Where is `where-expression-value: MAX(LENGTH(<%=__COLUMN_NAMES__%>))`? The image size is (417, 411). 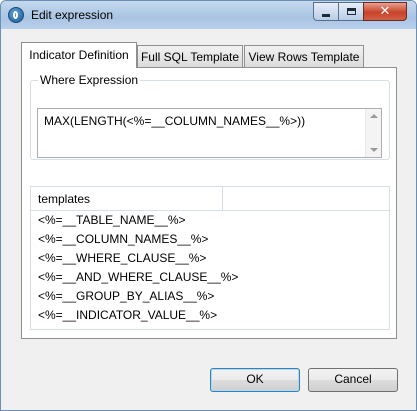 where-expression-value: MAX(LENGTH(<%=__COLUMN_NAMES__%>)) is located at coordinates (174, 121).